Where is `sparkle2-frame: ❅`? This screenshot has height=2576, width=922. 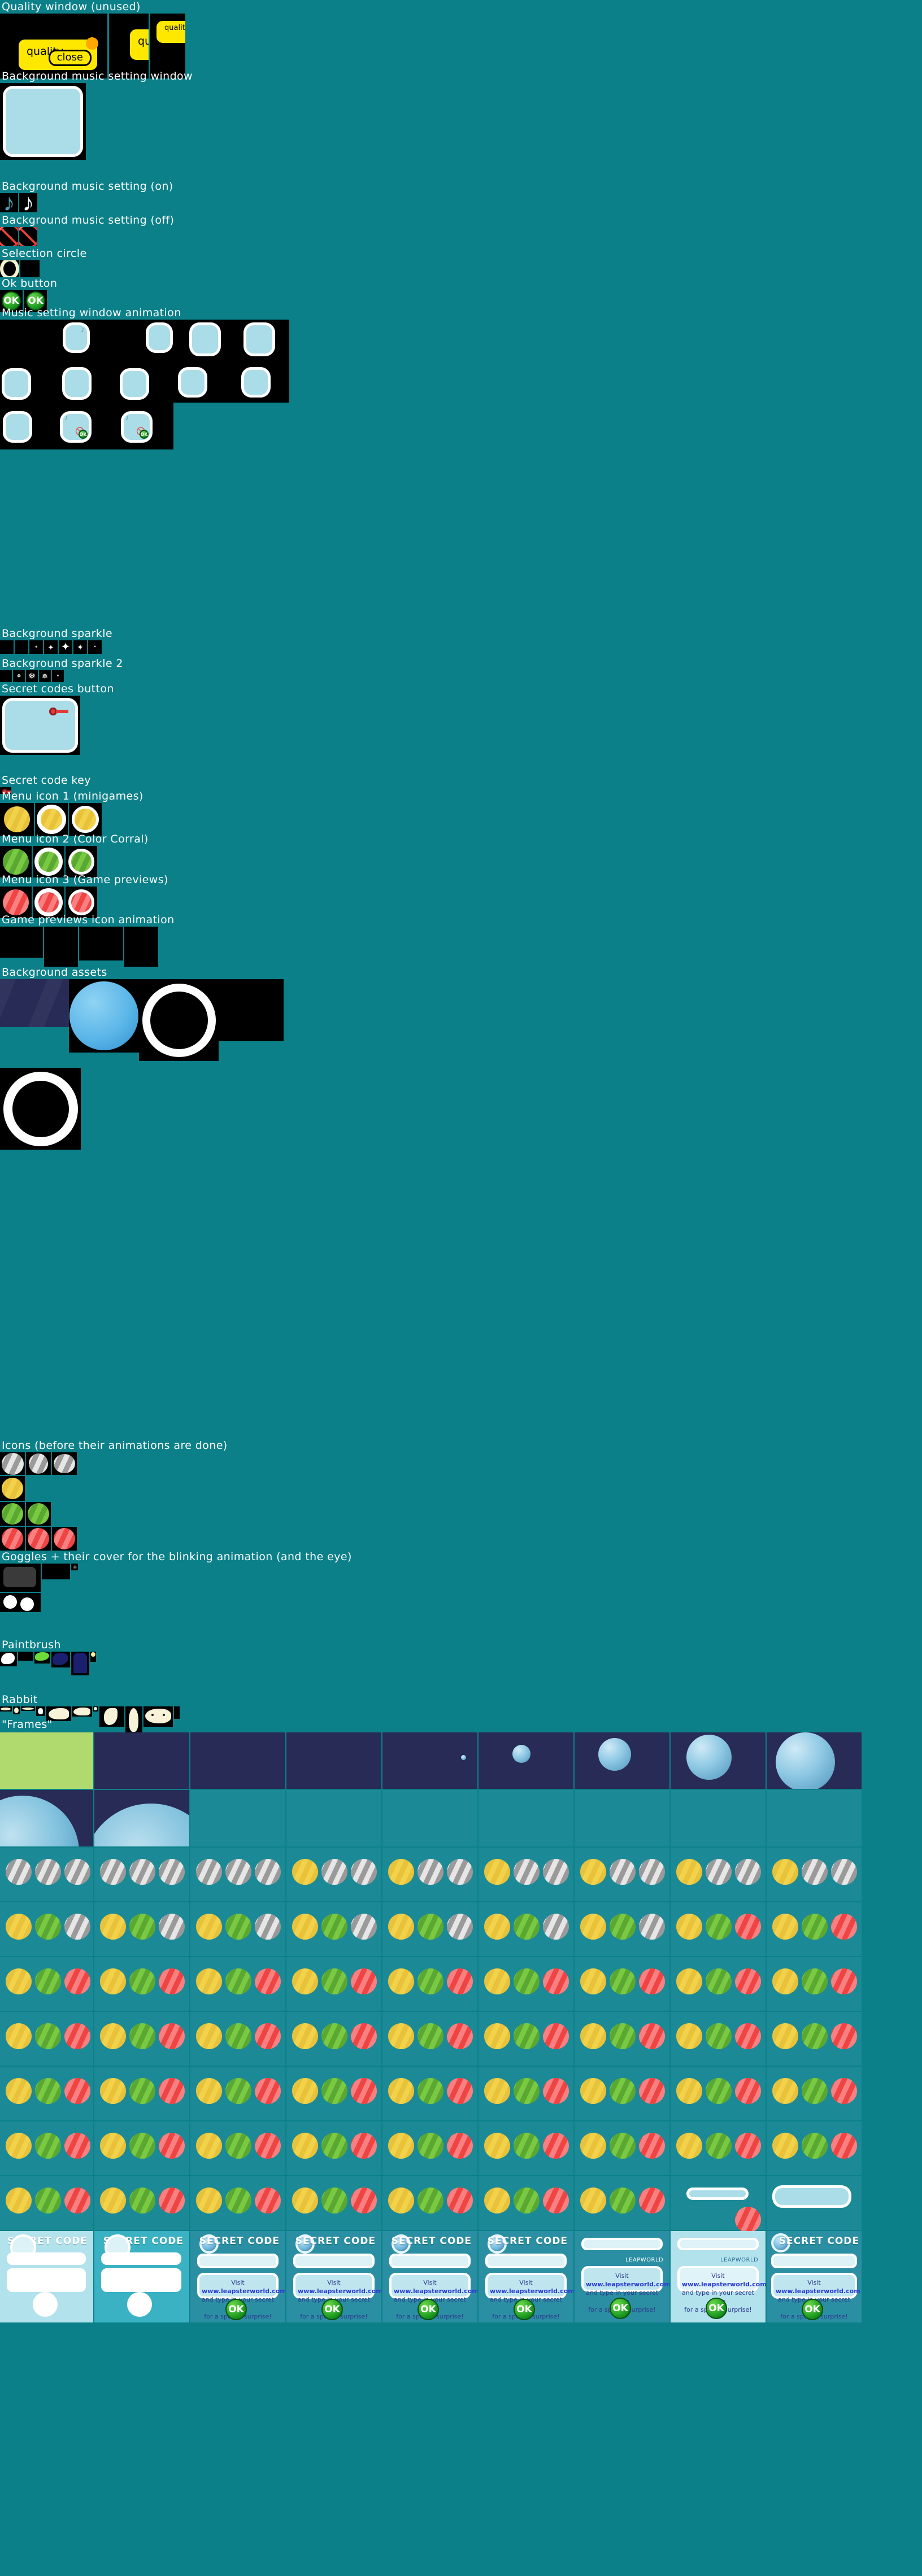 sparkle2-frame: ❅ is located at coordinates (19, 676).